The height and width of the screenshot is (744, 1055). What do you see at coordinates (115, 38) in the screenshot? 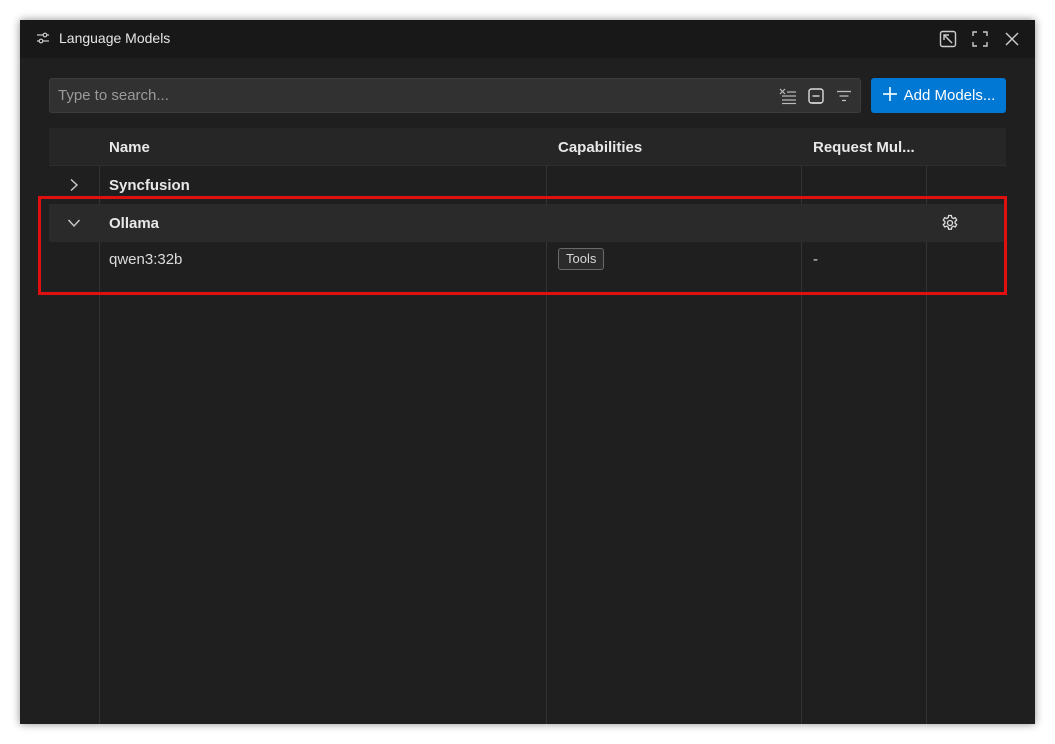
I see `window-title: Language Models` at bounding box center [115, 38].